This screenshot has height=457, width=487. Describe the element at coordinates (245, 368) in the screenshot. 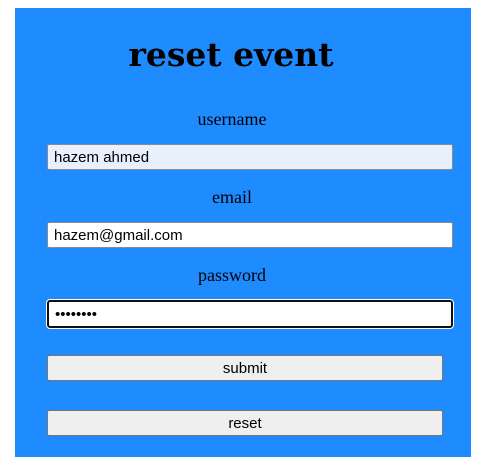

I see `submit-button: submit` at that location.